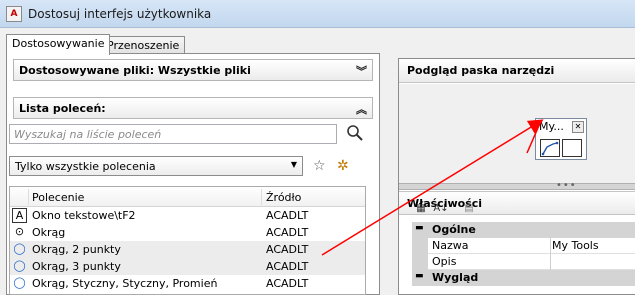 The height and width of the screenshot is (295, 635). Describe the element at coordinates (76, 249) in the screenshot. I see `command-name: Okrąg, 2 punkty` at that location.